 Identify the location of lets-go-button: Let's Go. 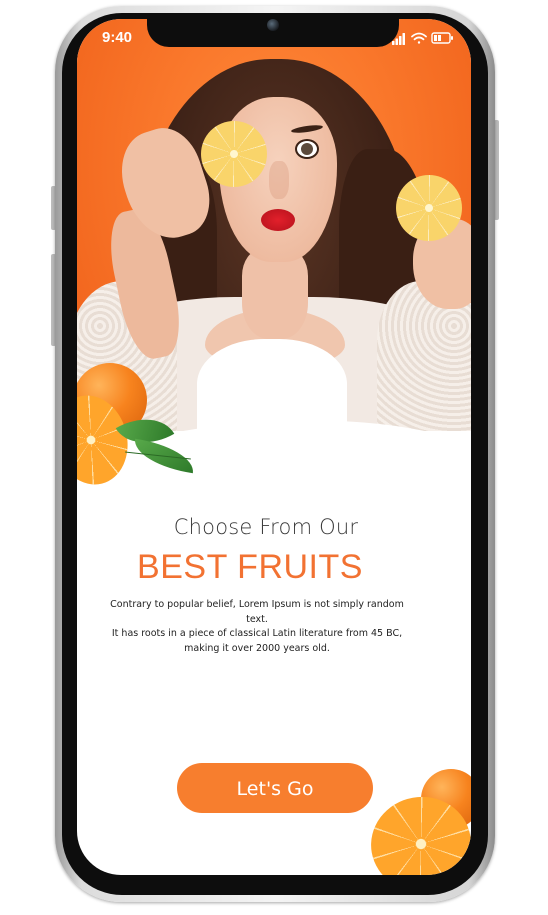
(275, 788).